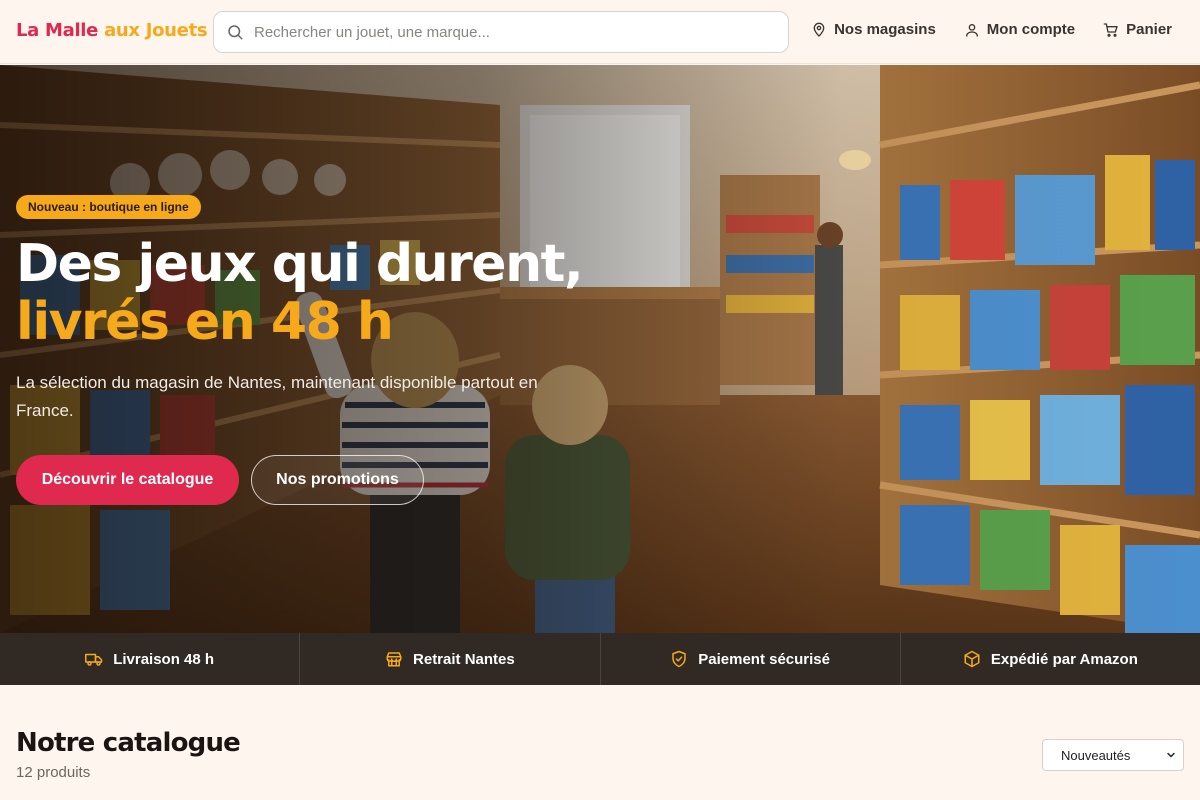 This screenshot has width=1200, height=800. Describe the element at coordinates (394, 659) in the screenshot. I see `store-icon` at that location.